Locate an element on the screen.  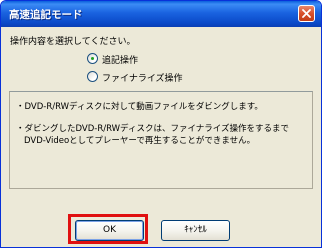
radio-button is located at coordinates (92, 76).